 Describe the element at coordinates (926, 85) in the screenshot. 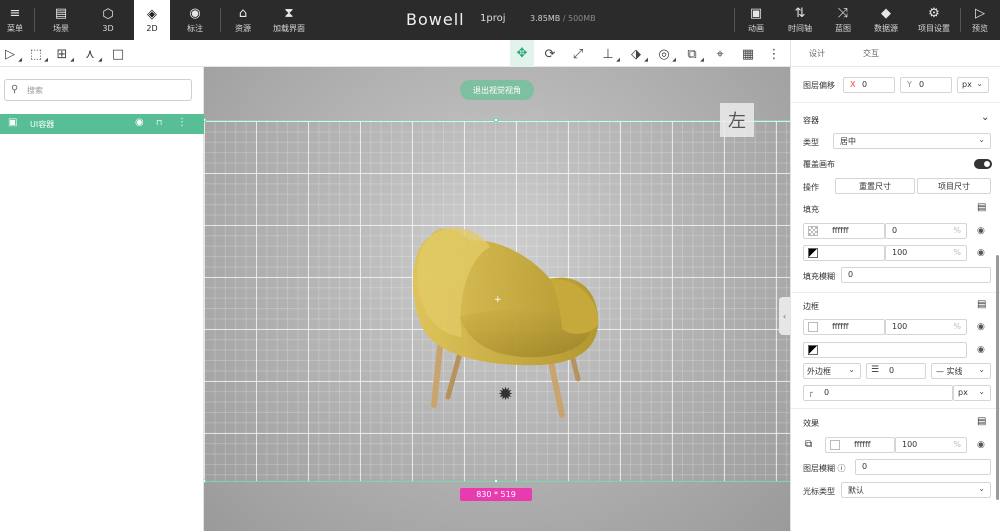

I see `offset-y-field: Y 0` at that location.